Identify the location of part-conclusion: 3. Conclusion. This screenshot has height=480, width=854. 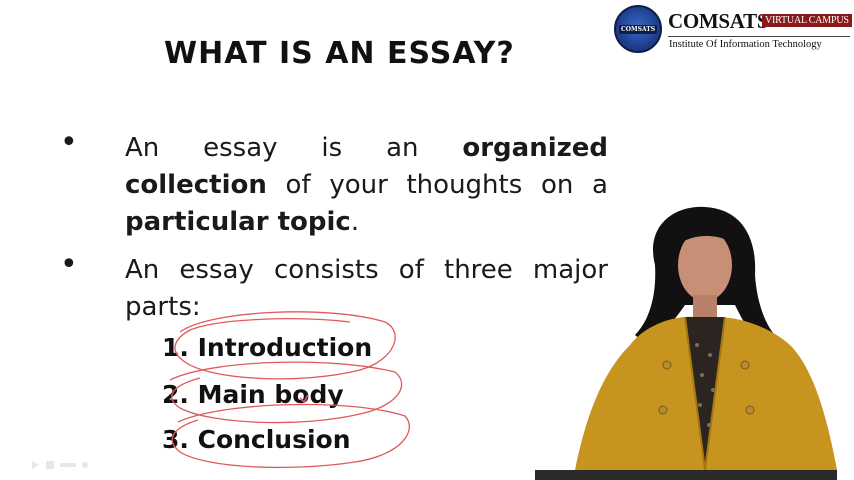
(256, 439).